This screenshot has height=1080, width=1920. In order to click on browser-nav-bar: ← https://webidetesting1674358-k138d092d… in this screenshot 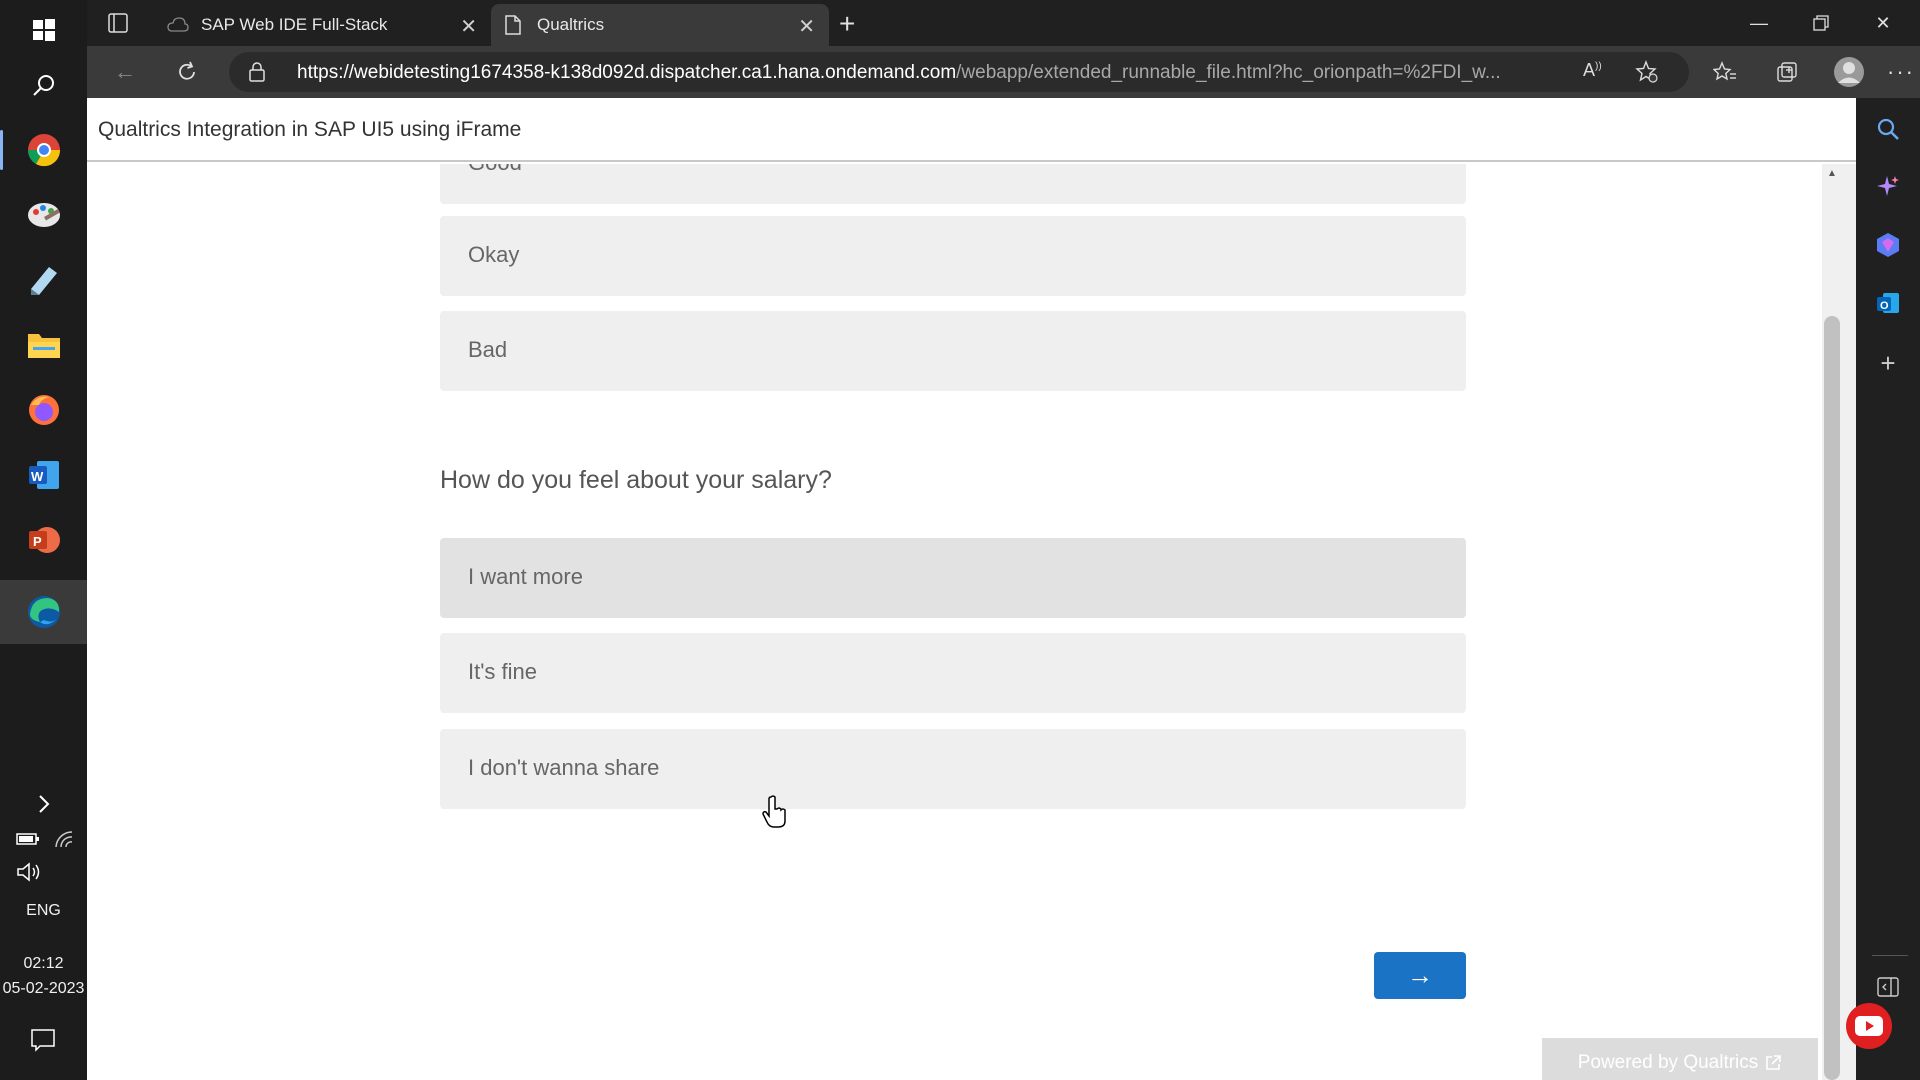, I will do `click(1003, 72)`.